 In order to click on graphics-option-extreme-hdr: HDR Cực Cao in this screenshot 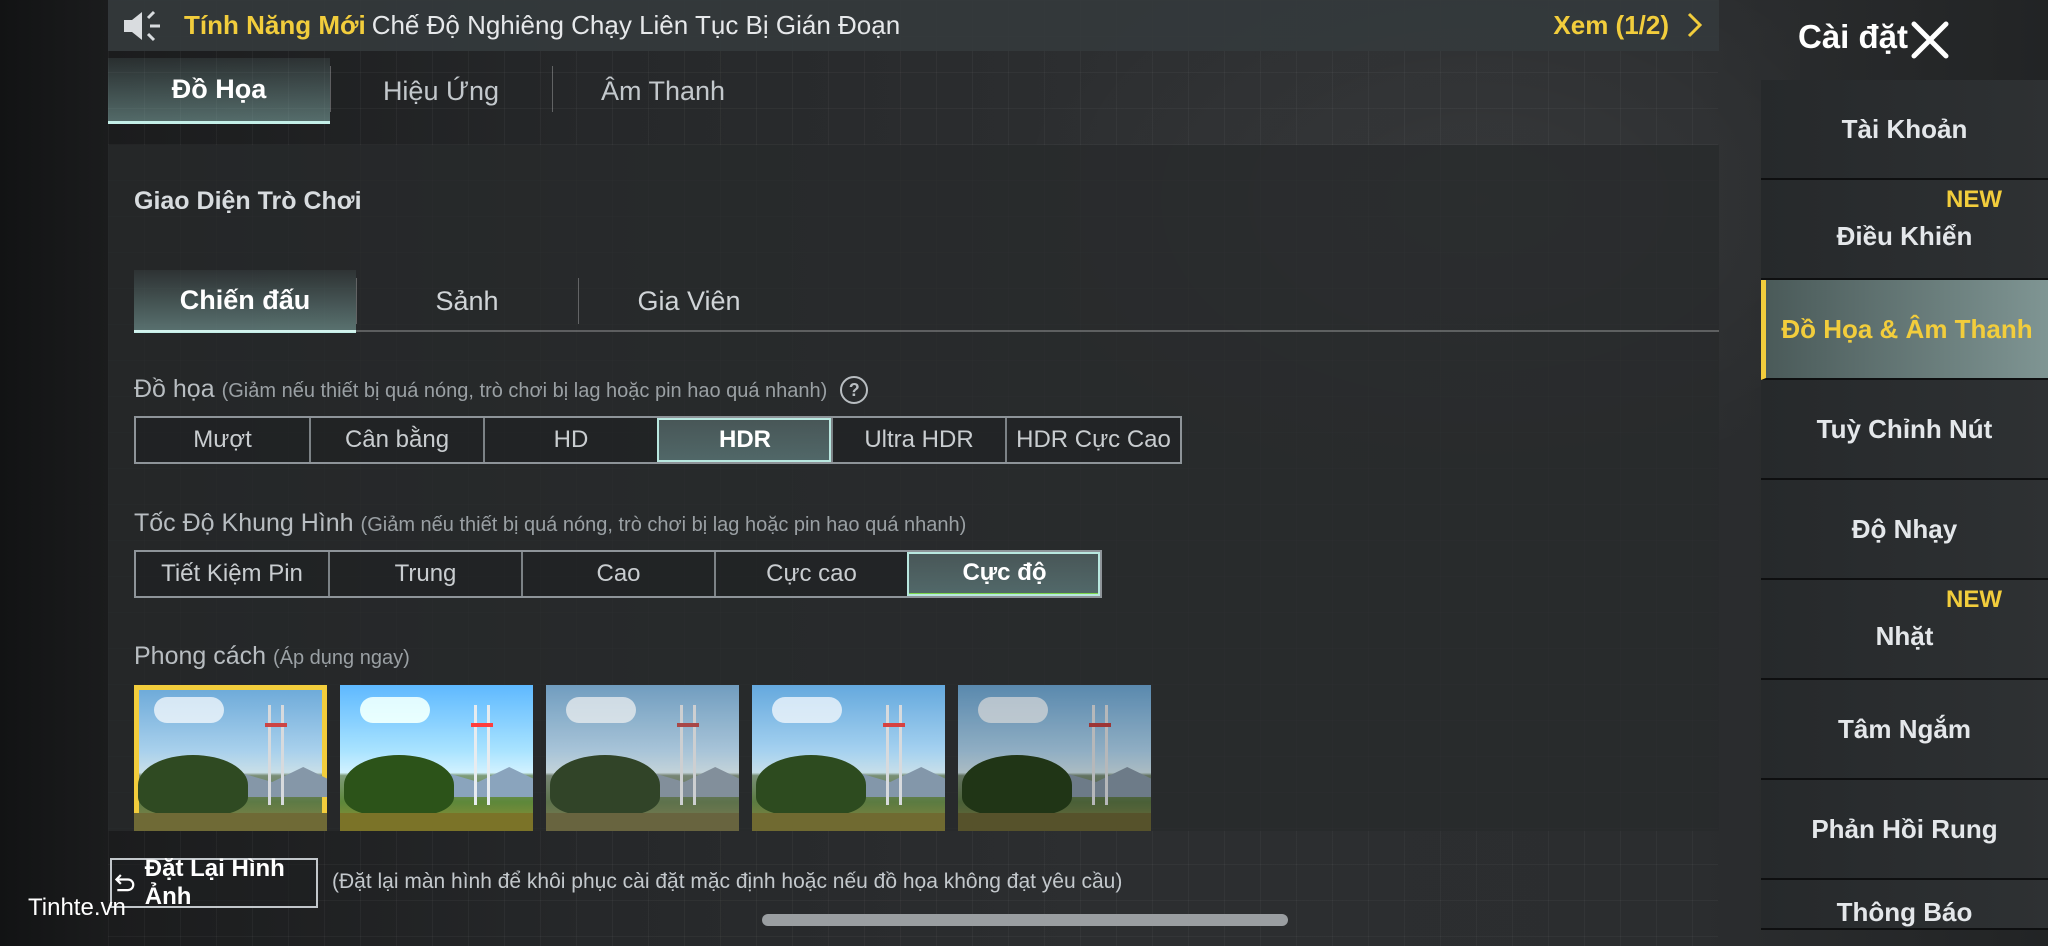, I will do `click(1092, 440)`.